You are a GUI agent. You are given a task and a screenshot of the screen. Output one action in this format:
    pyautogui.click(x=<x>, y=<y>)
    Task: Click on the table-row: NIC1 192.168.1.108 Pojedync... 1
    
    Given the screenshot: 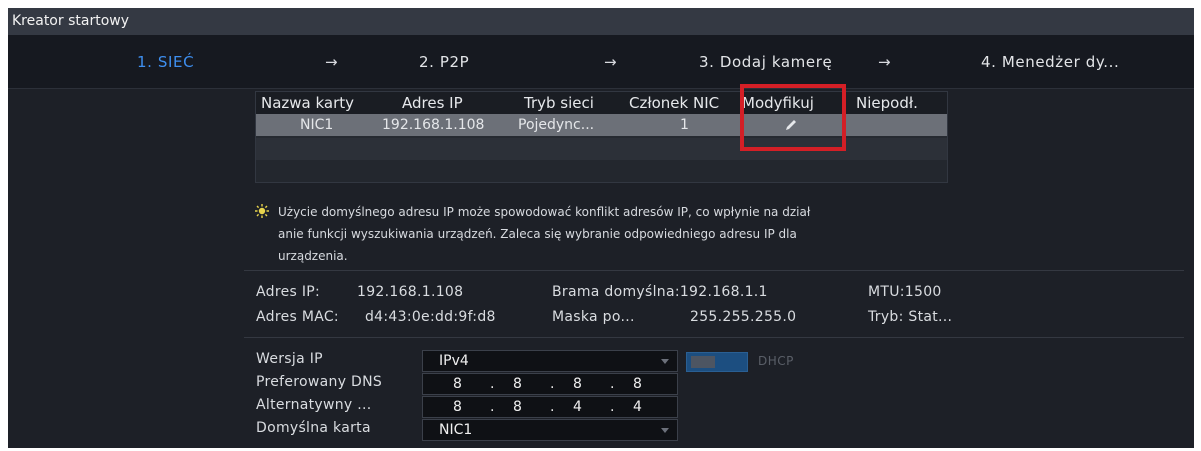 What is the action you would take?
    pyautogui.click(x=601, y=125)
    